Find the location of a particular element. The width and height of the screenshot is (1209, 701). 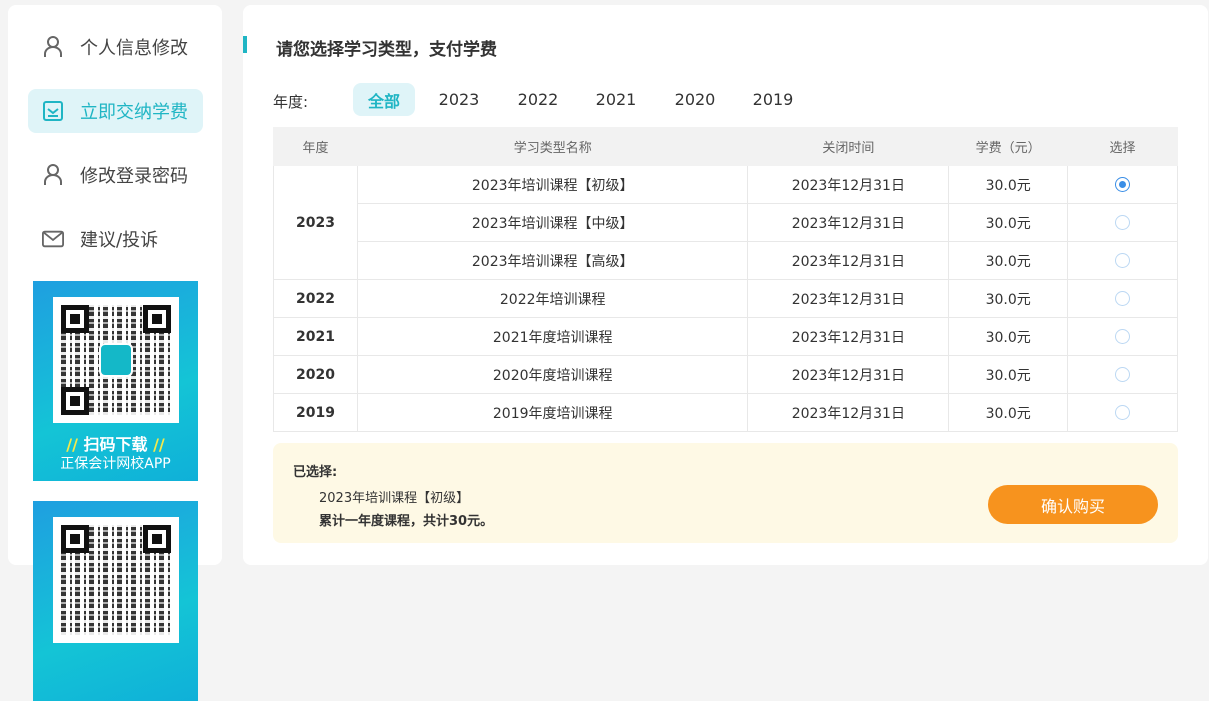

table-row: 2019 2019年度培训课程 2023年12月31日 30.0元 is located at coordinates (725, 412).